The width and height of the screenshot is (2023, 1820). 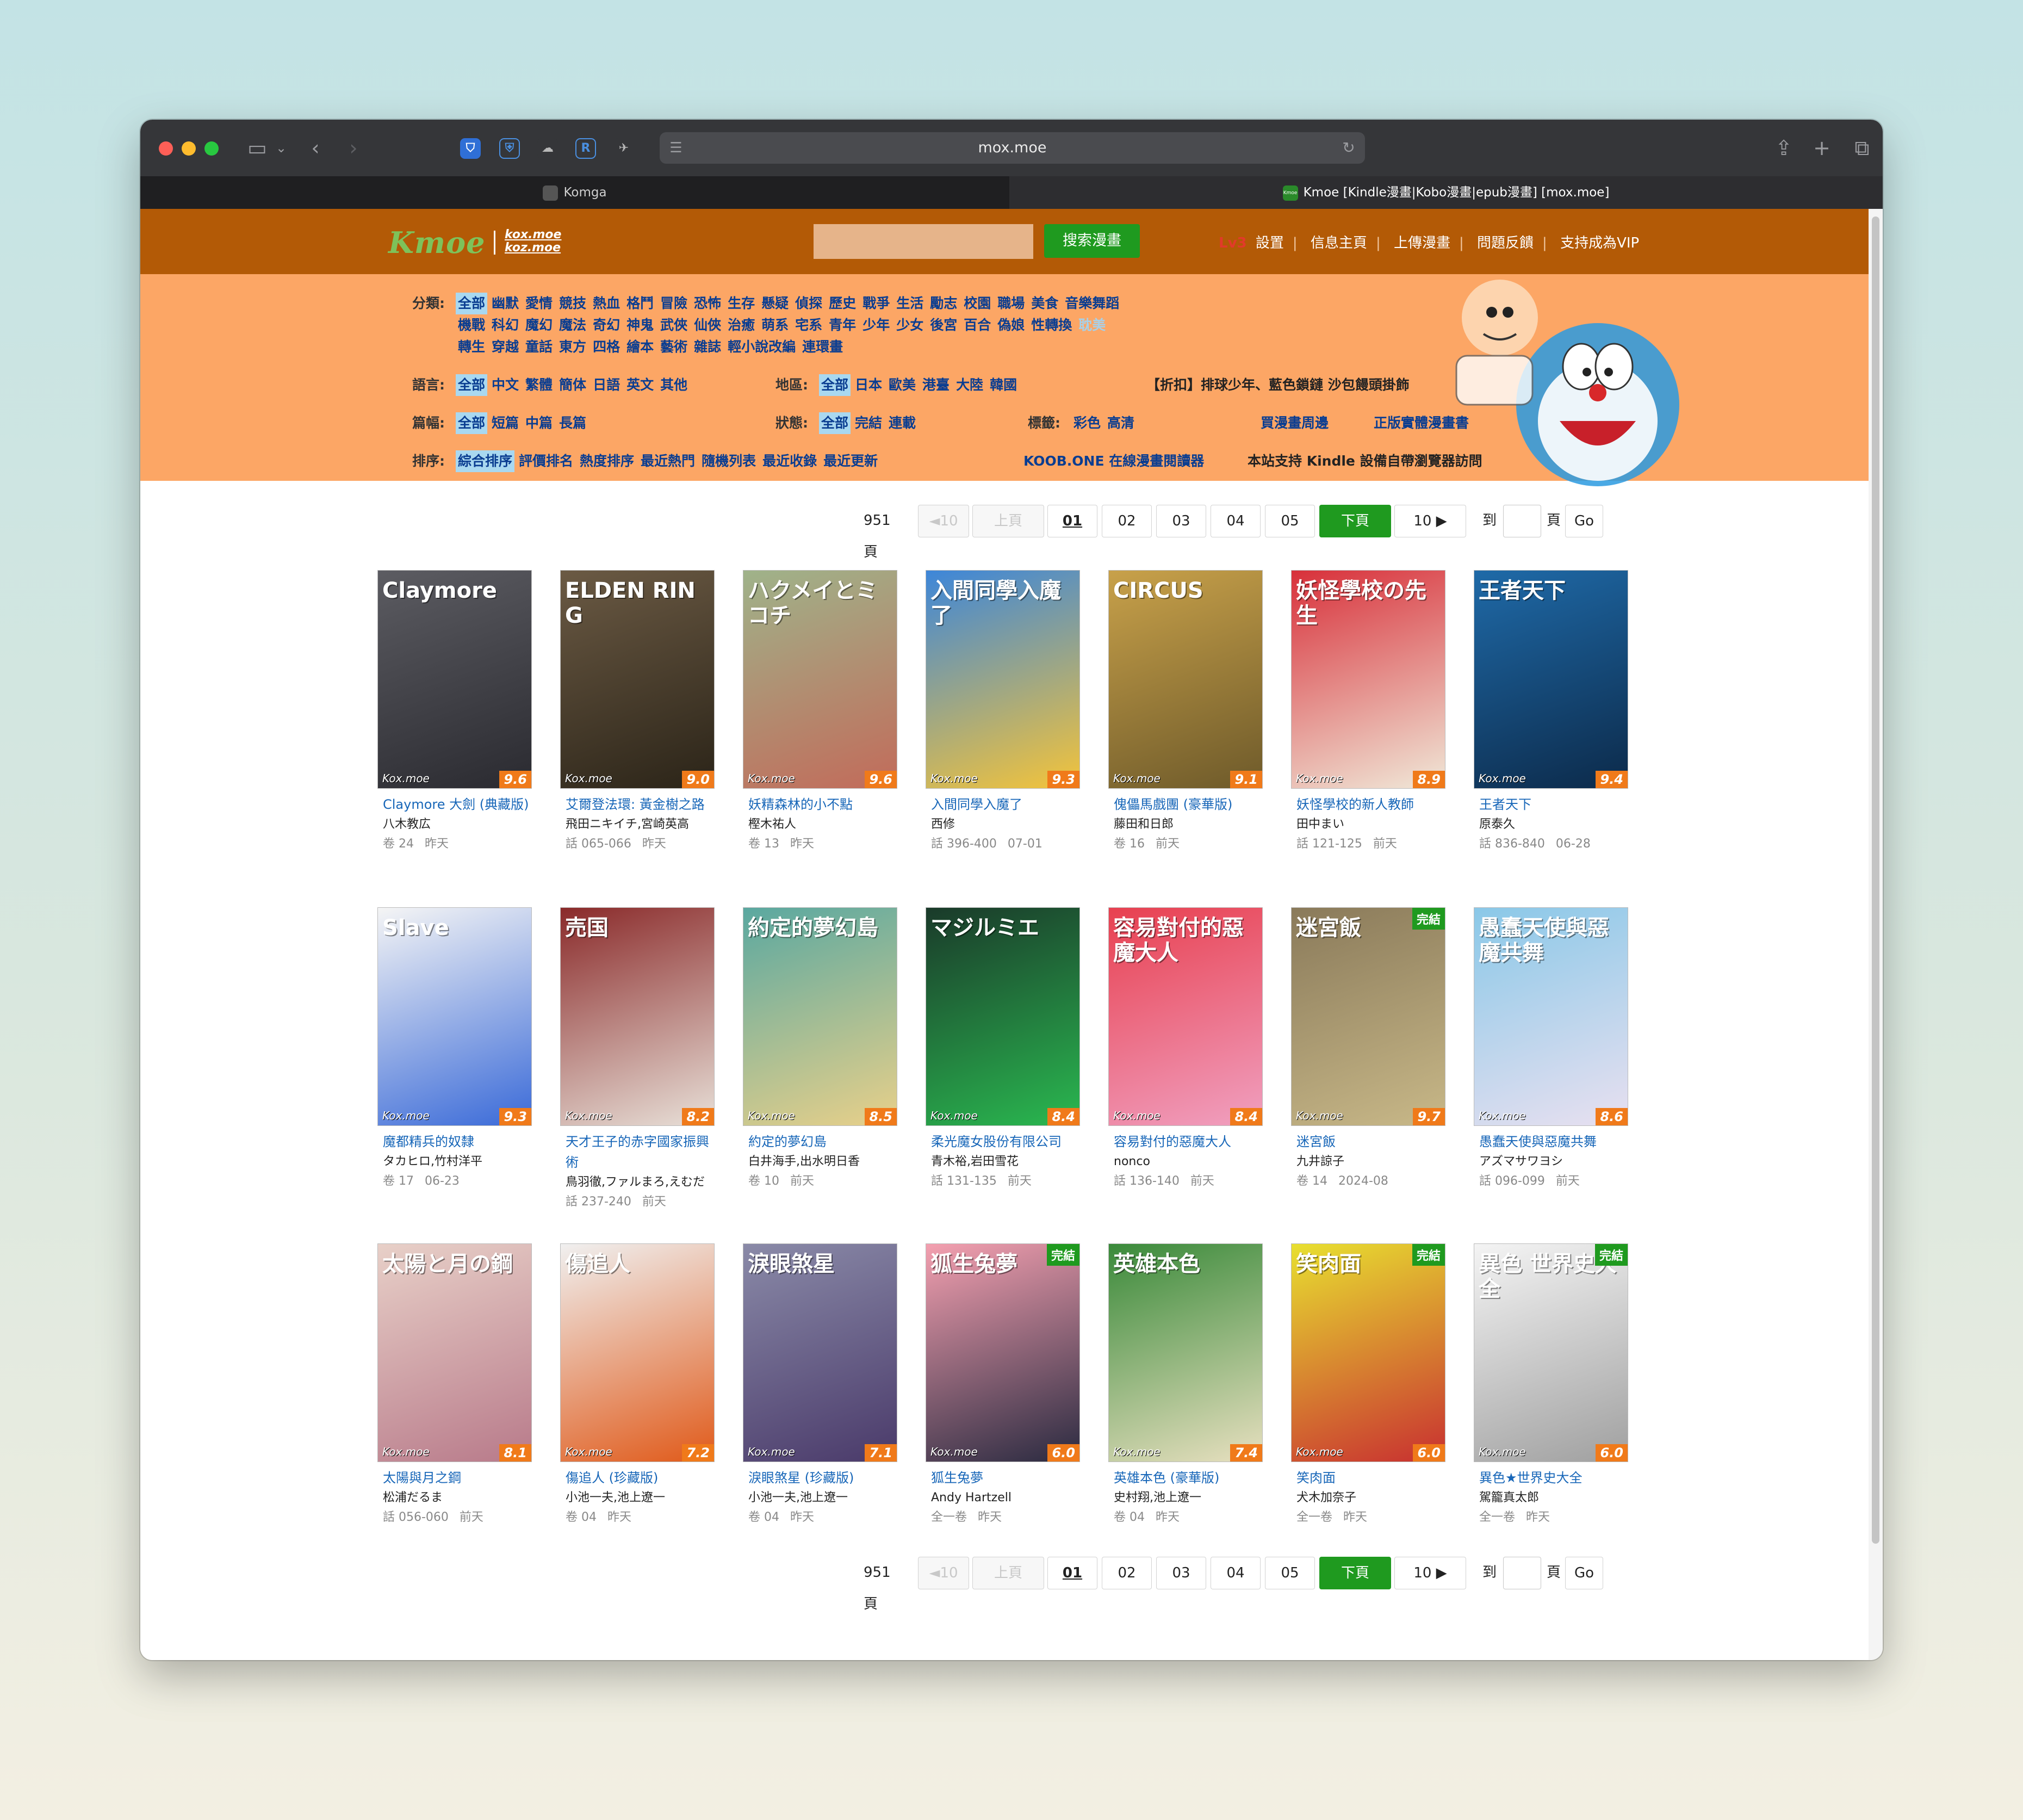 I want to click on filter-option: 港臺, so click(x=936, y=385).